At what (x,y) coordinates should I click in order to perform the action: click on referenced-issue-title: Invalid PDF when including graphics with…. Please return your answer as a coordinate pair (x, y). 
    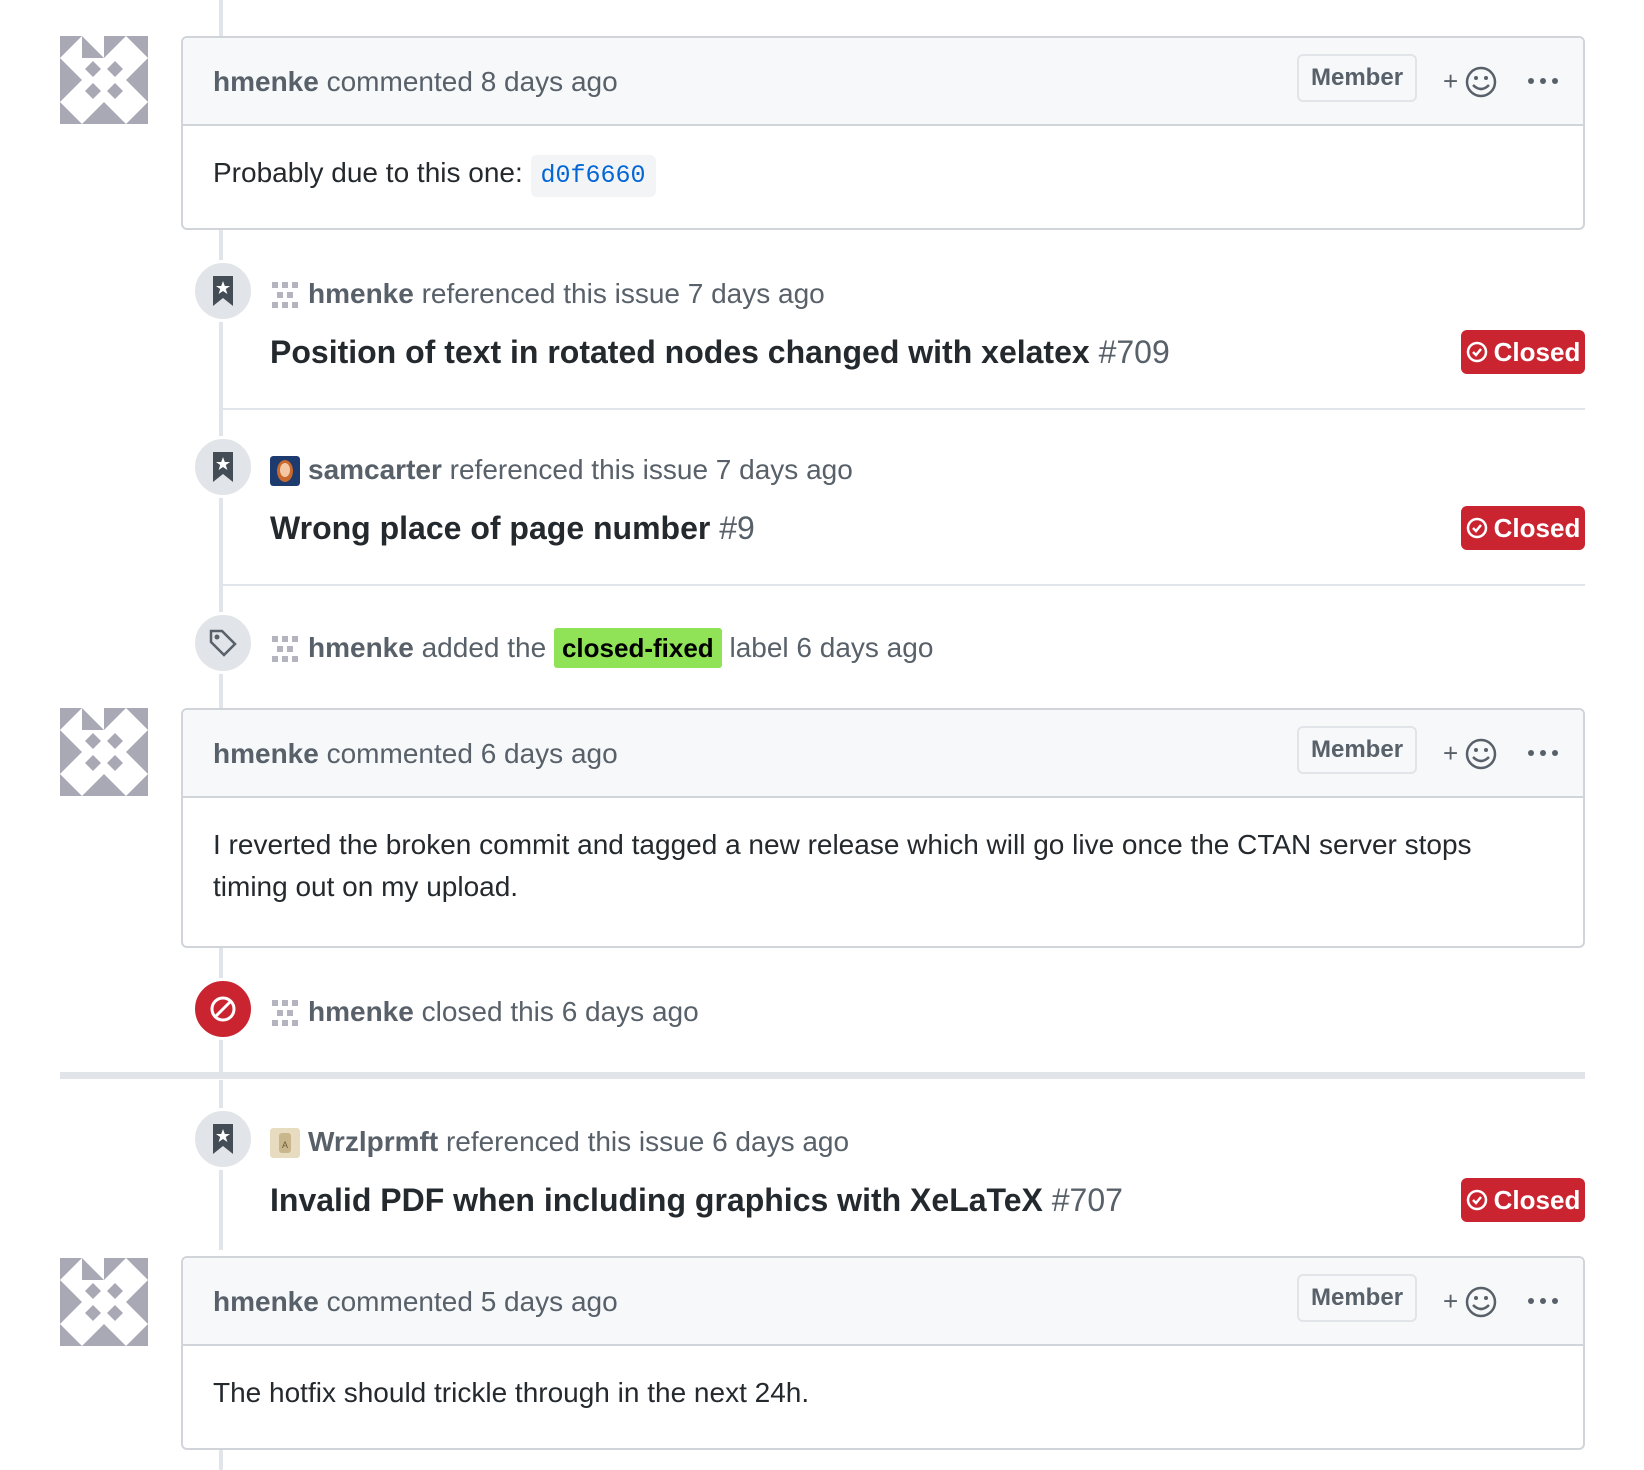
    Looking at the image, I should click on (696, 1200).